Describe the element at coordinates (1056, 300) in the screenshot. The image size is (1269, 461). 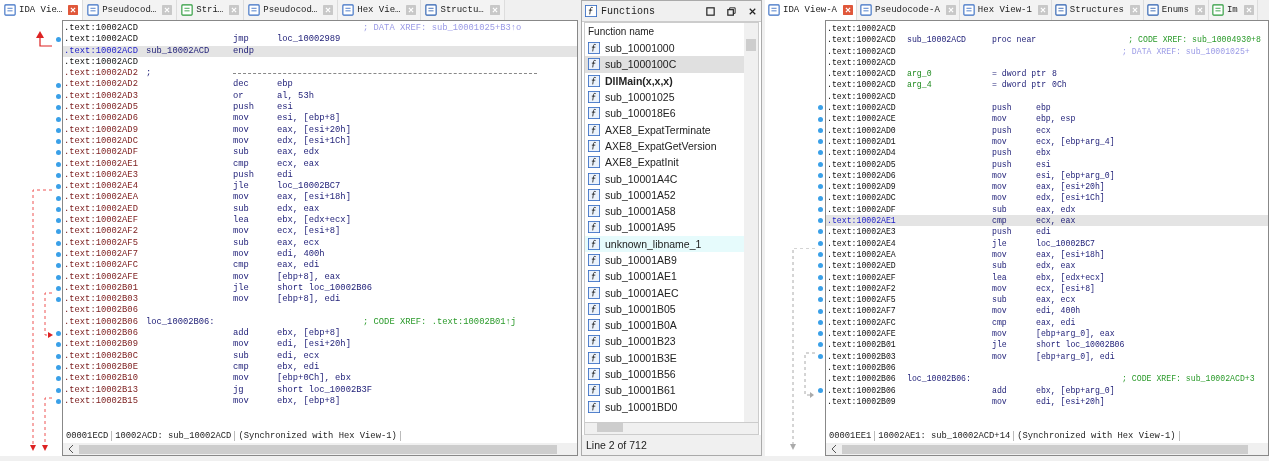
I see `operand-text: eax, ecx` at that location.